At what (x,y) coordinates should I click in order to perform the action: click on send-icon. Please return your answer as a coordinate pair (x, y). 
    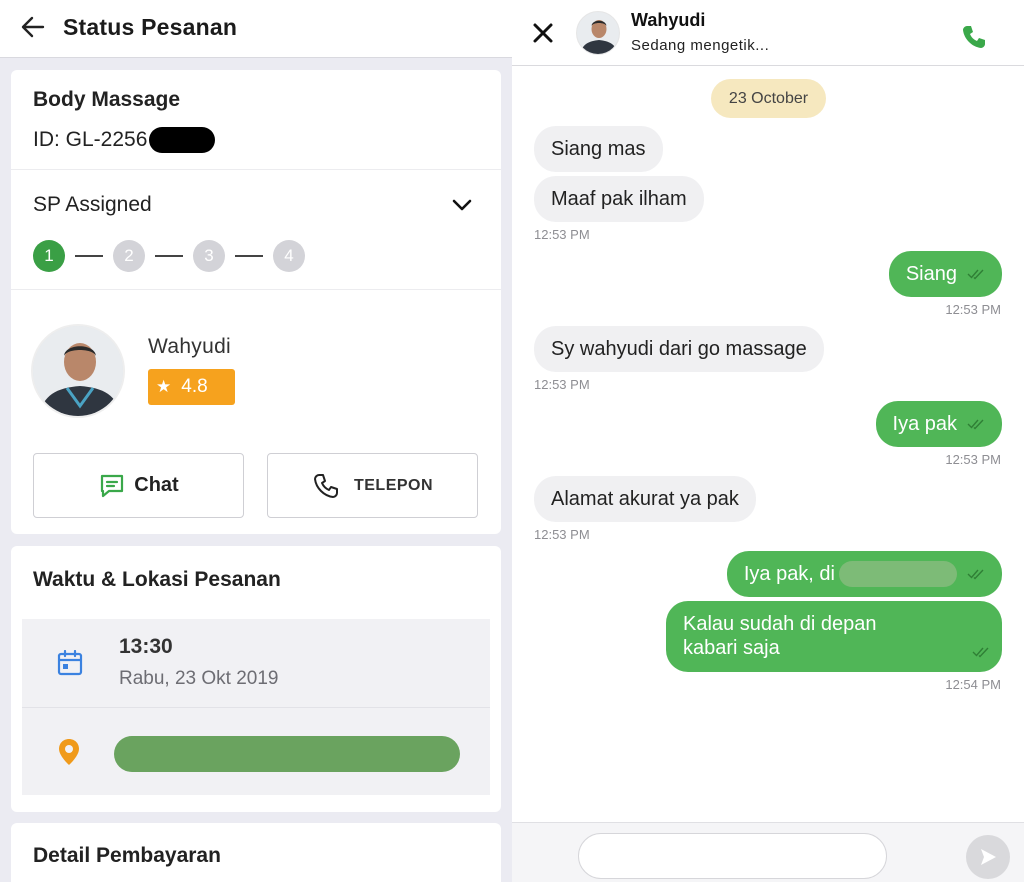
    Looking at the image, I should click on (988, 857).